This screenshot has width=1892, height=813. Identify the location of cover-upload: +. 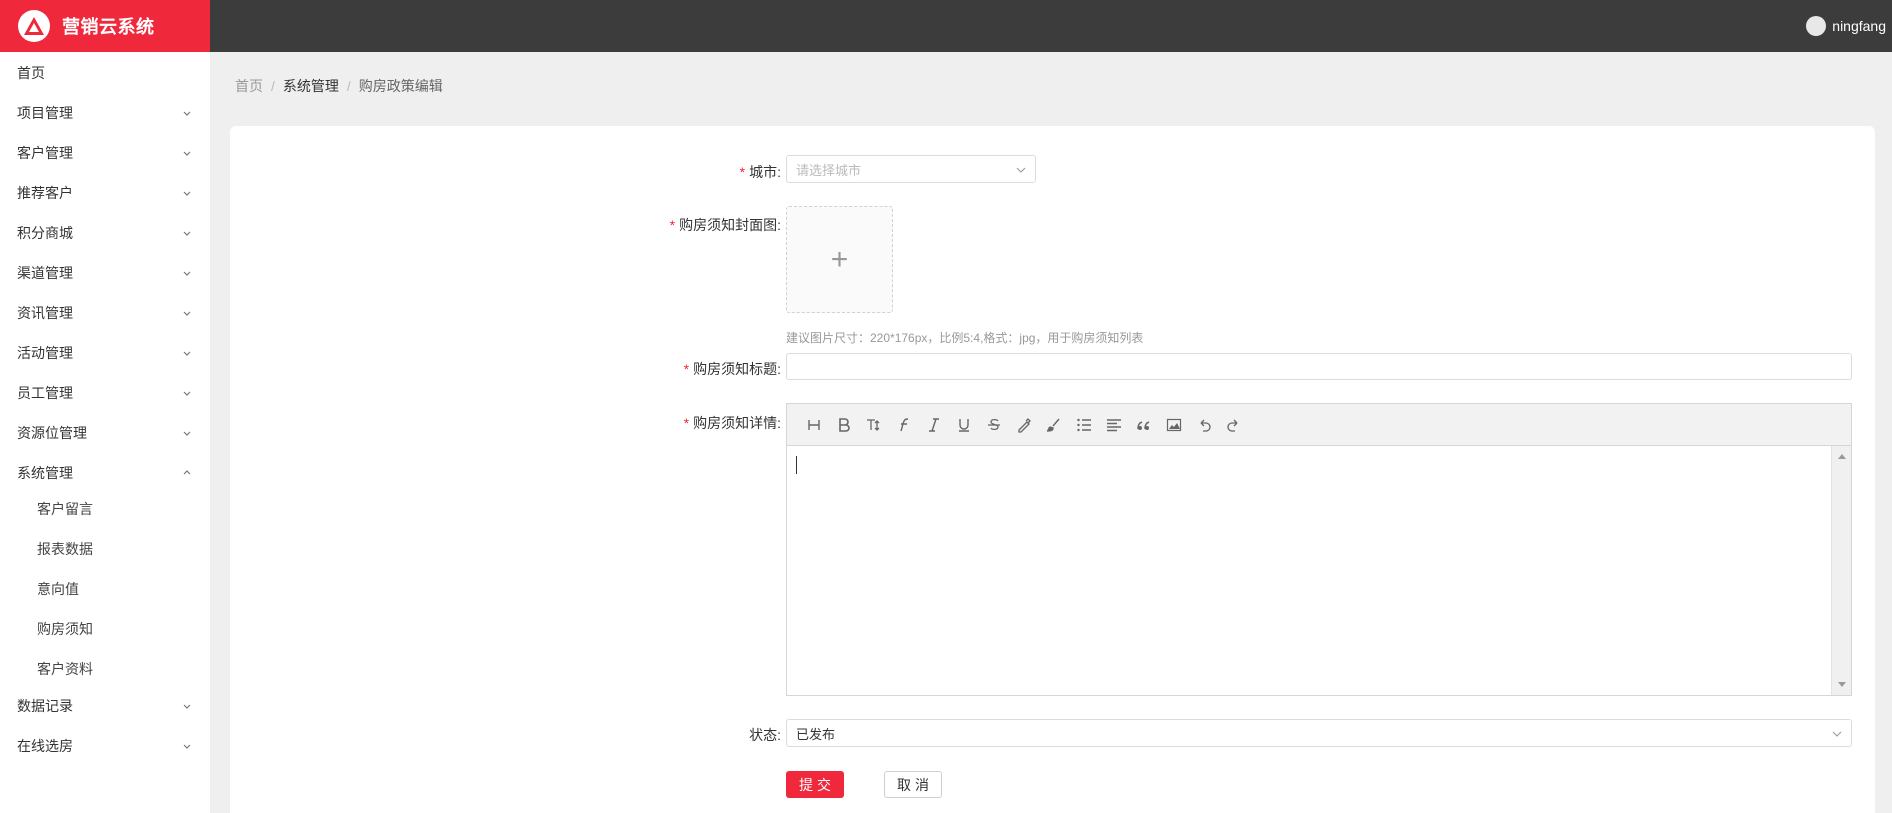
(839, 259).